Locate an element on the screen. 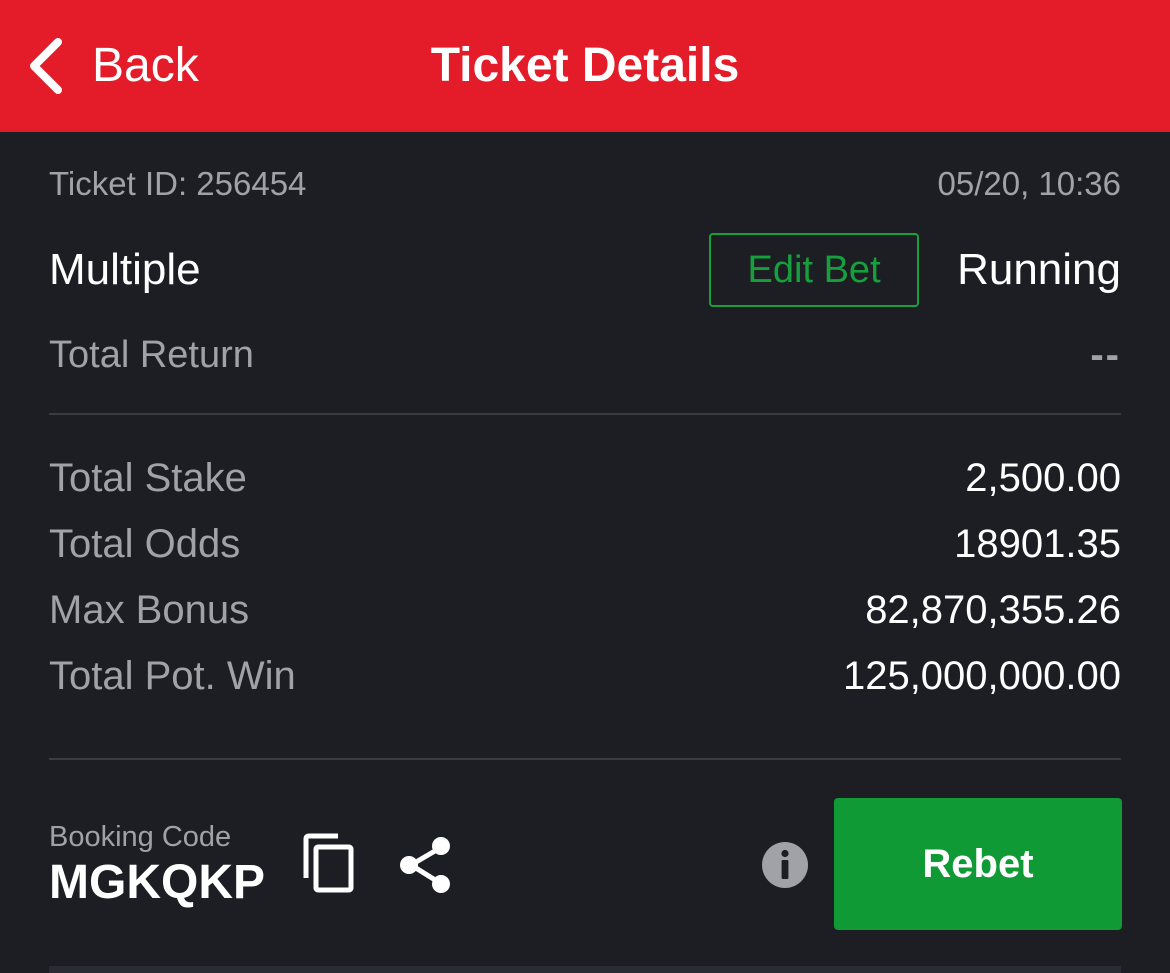 This screenshot has width=1170, height=973. stat-label: Max Bonus is located at coordinates (149, 609).